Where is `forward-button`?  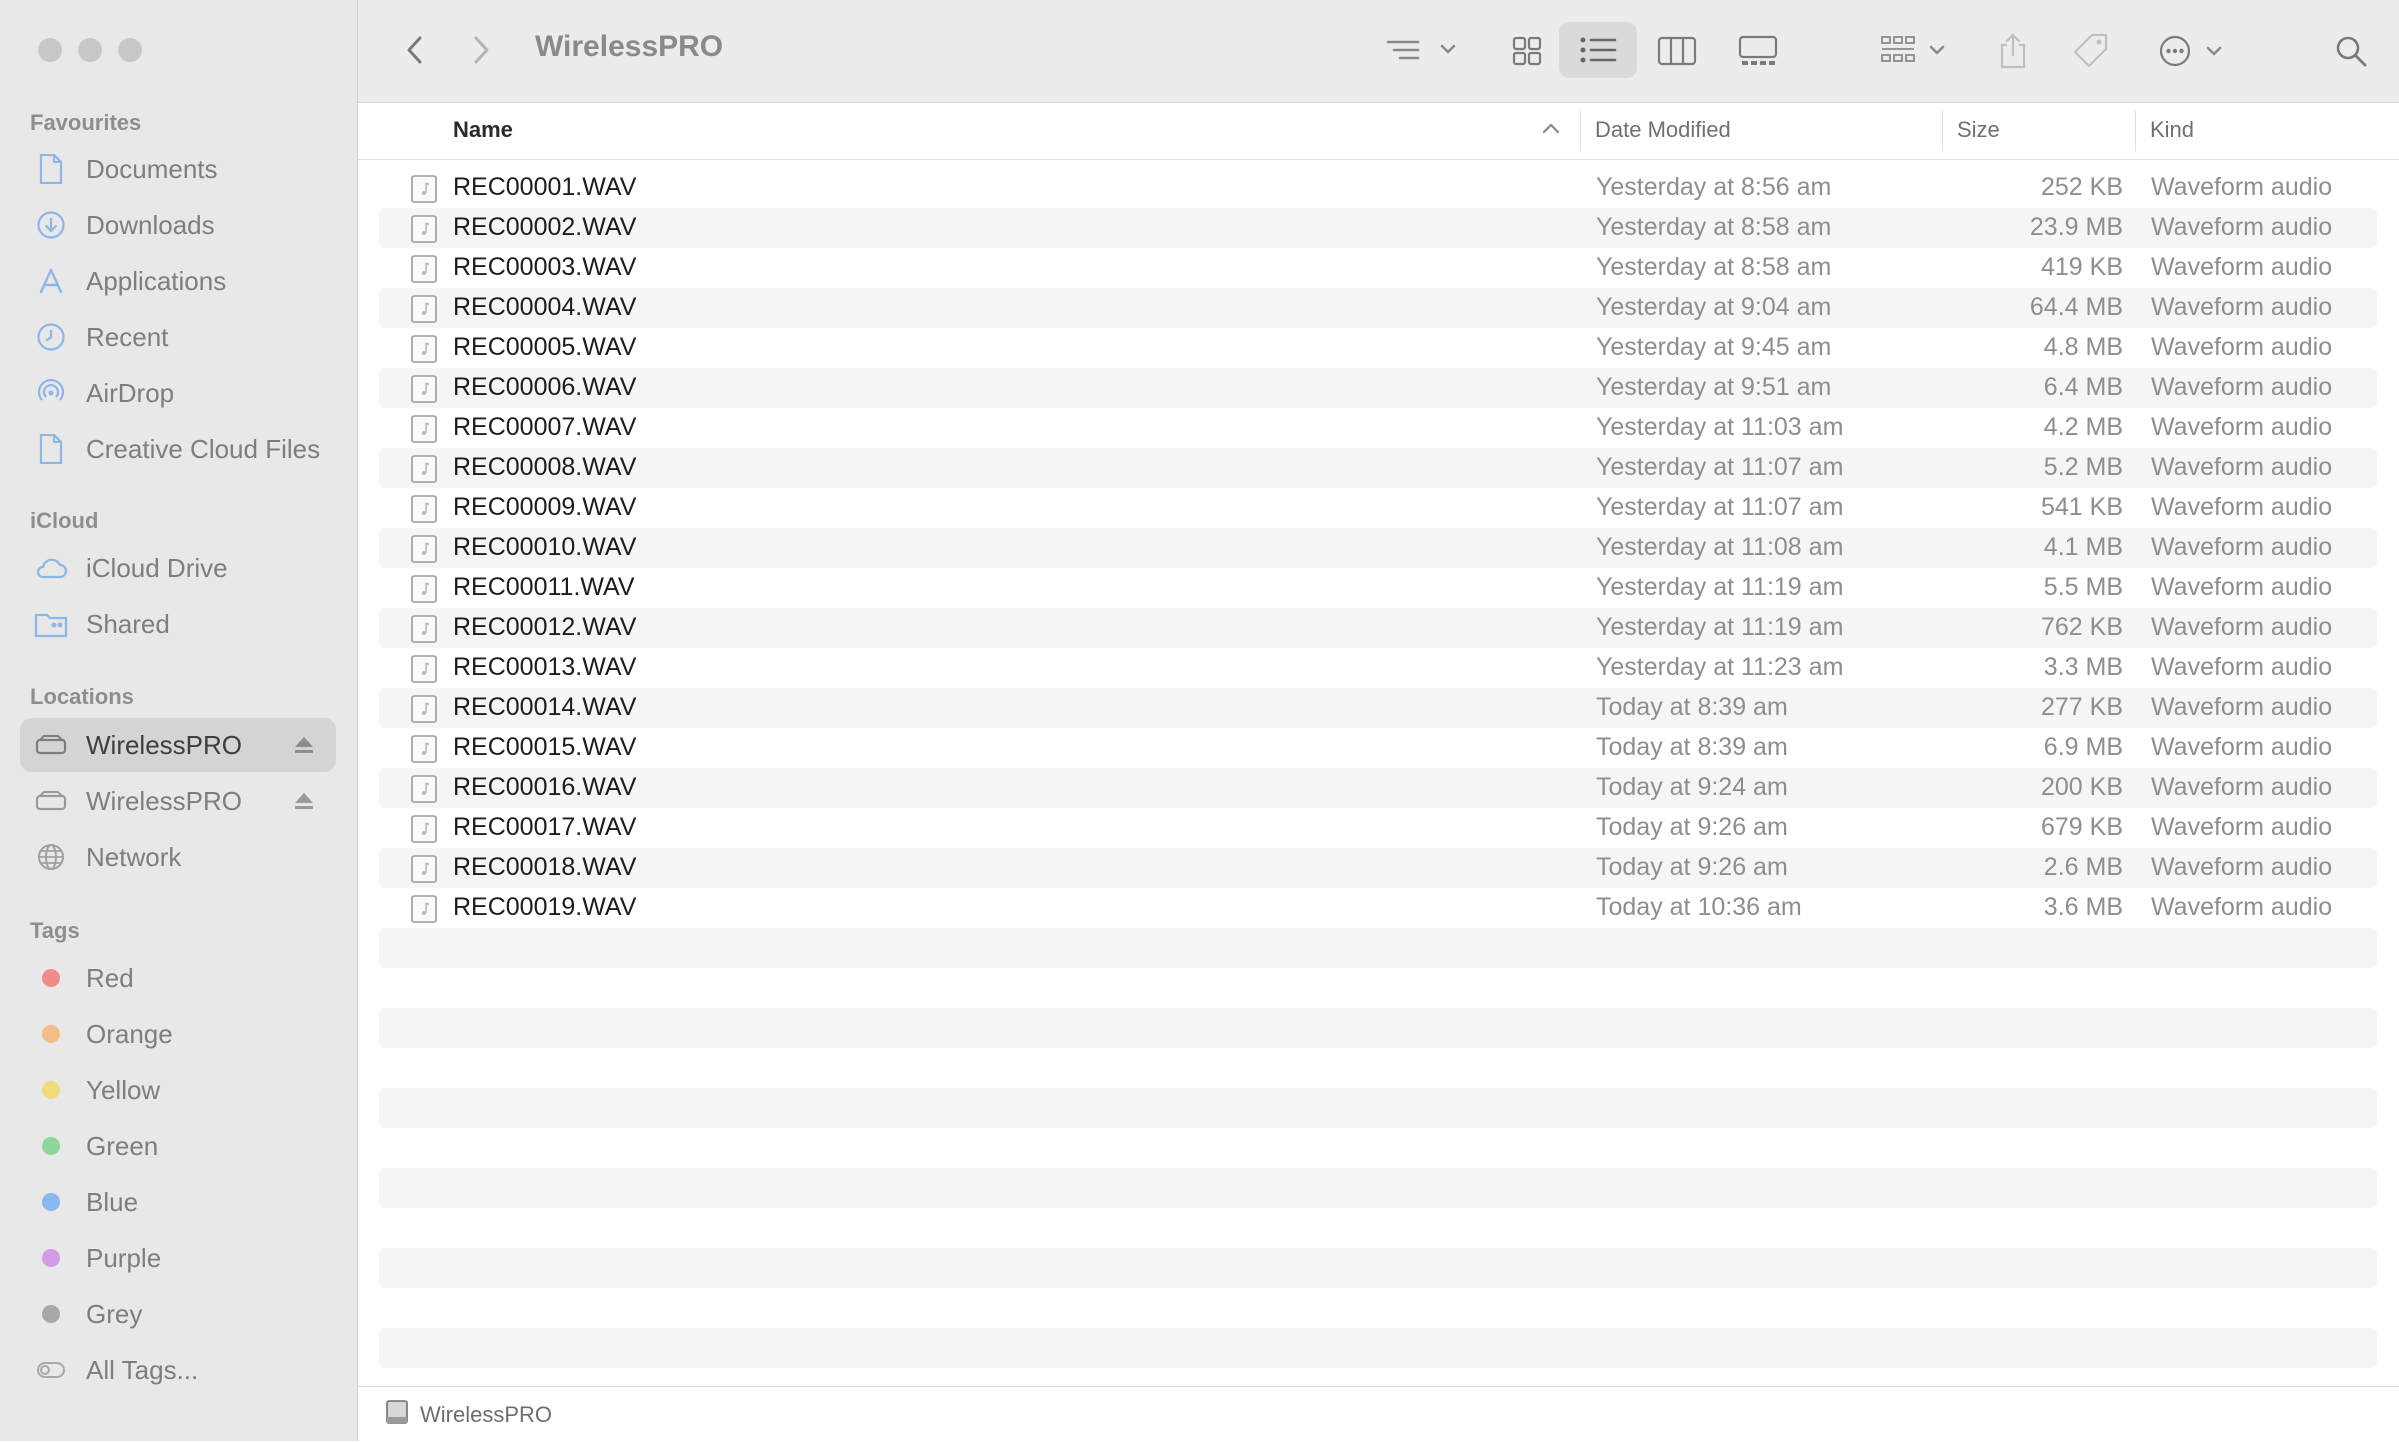
forward-button is located at coordinates (482, 50).